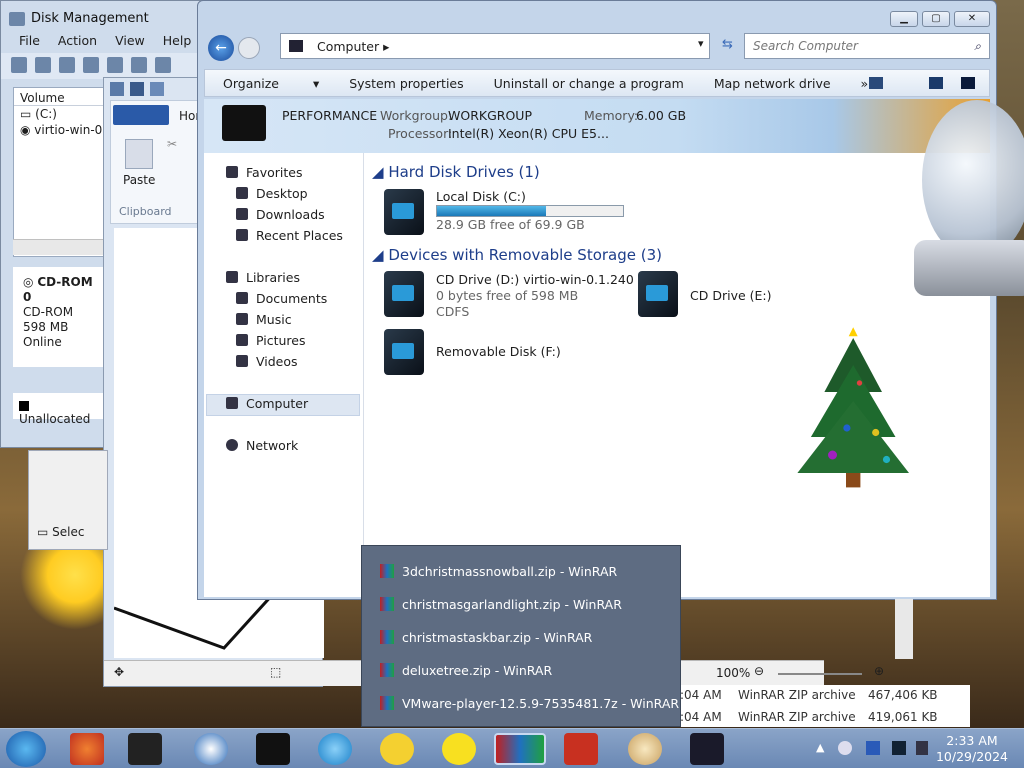 This screenshot has width=1024, height=768. I want to click on window-list-item: 3dchristmassnowball.zip - WinRAR, so click(498, 571).